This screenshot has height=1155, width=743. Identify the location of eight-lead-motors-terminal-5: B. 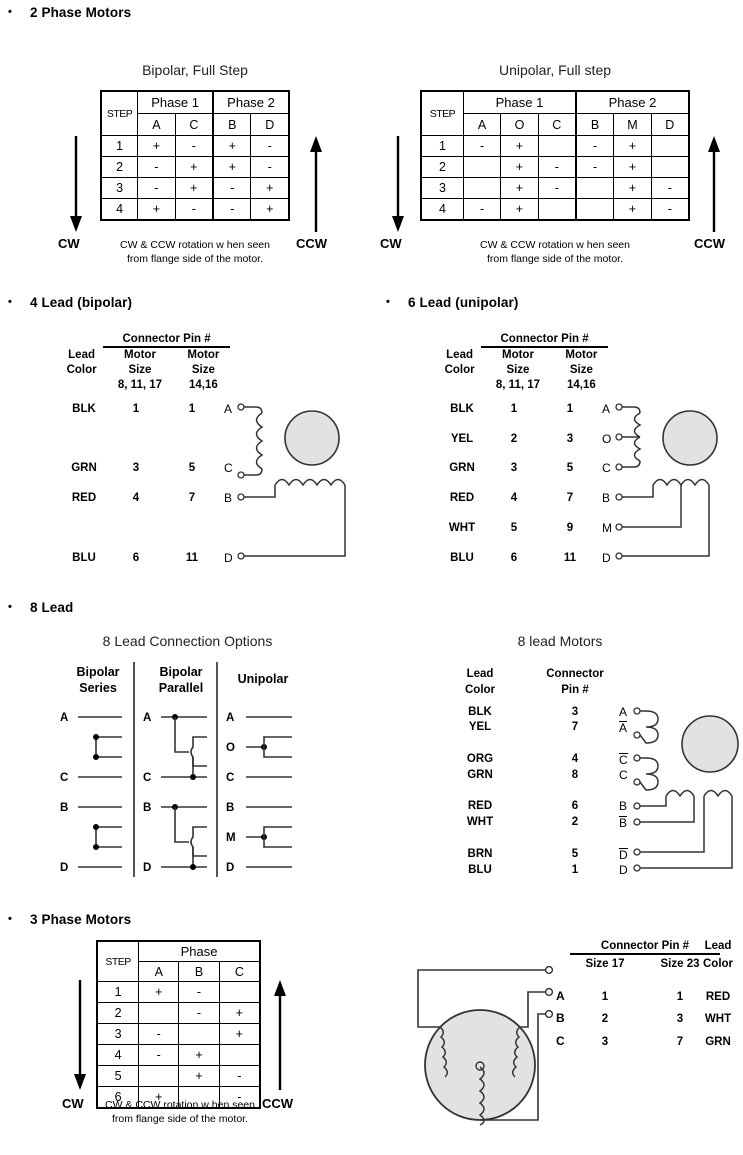
(623, 823).